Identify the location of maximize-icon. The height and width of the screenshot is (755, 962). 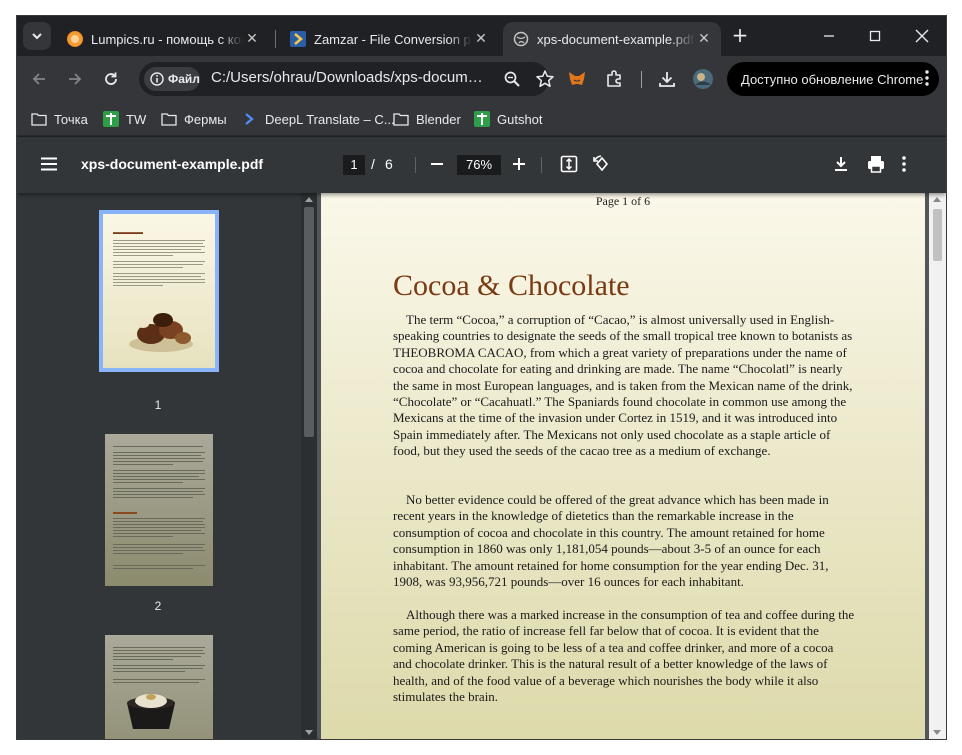
(875, 36).